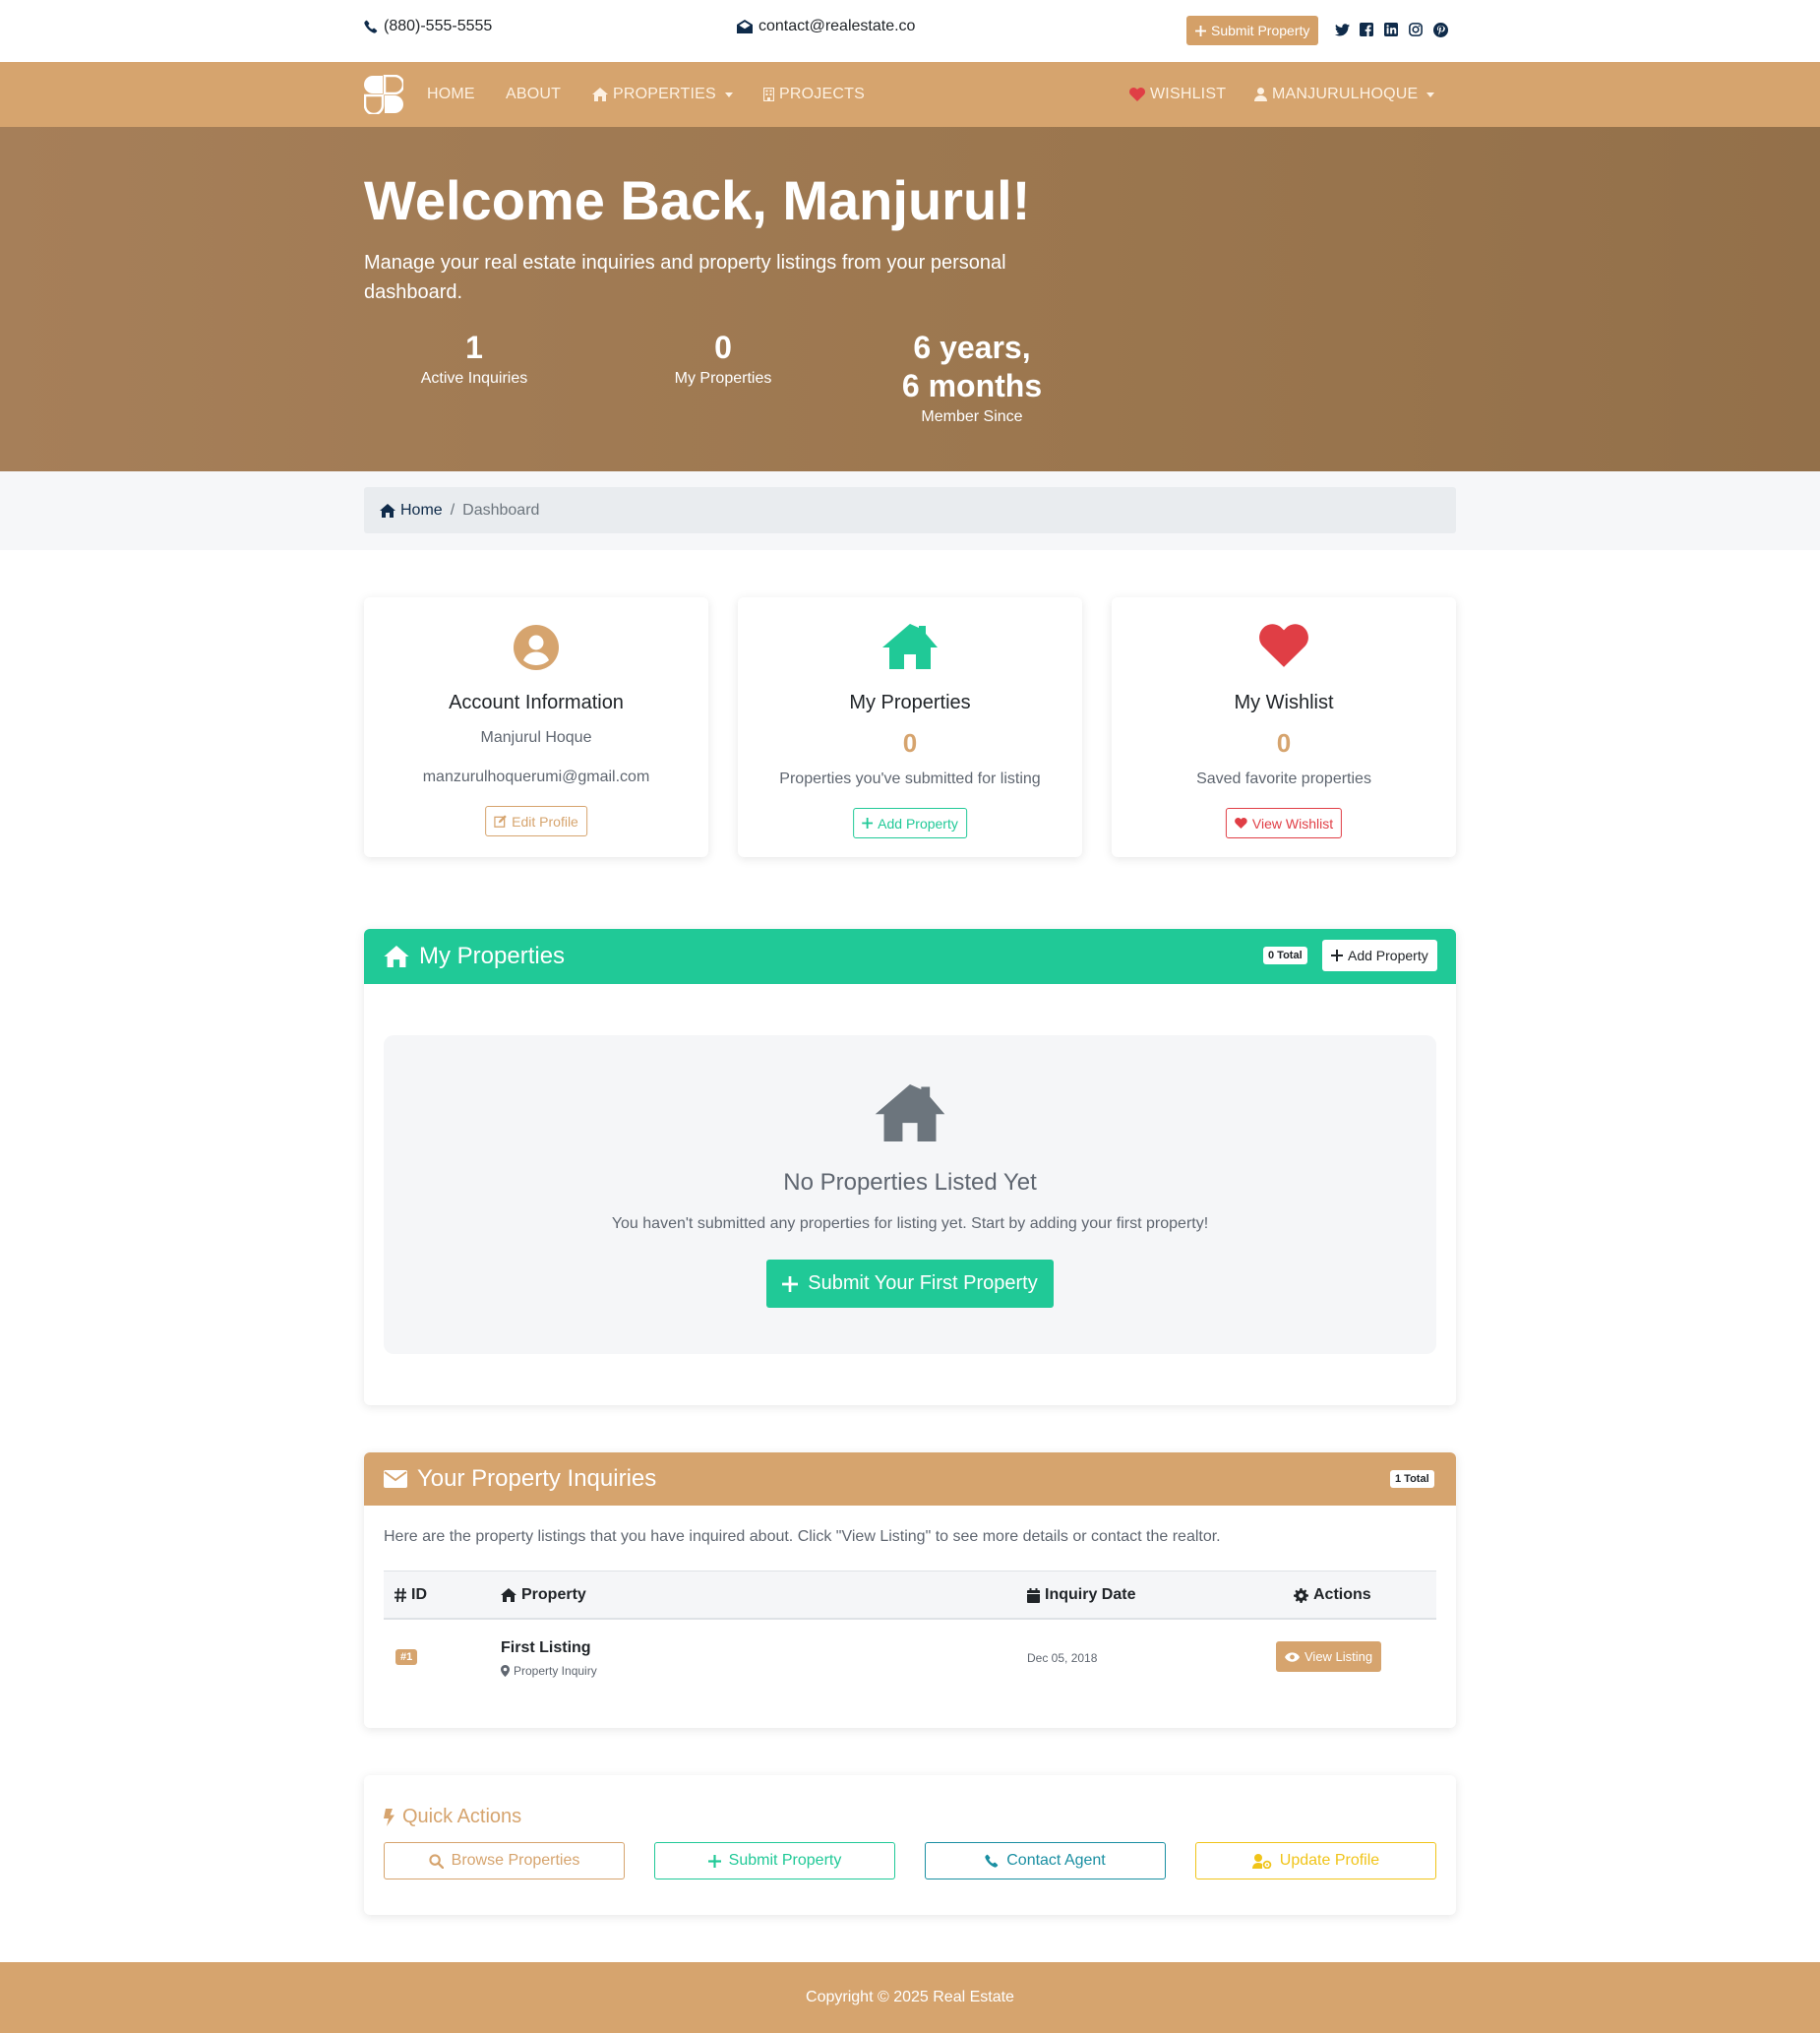  Describe the element at coordinates (501, 510) in the screenshot. I see `breadcrumb-current: Dashboard` at that location.